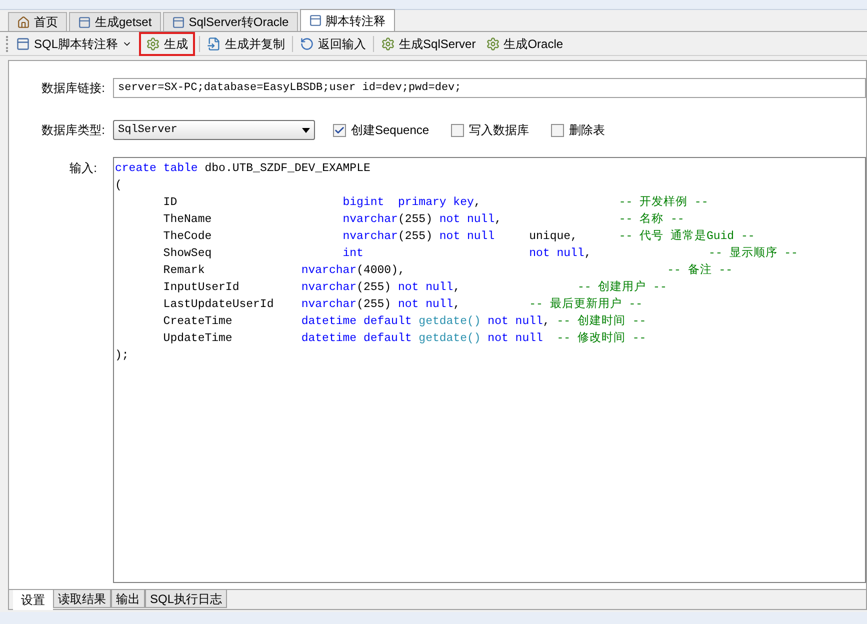 This screenshot has height=624, width=867. What do you see at coordinates (587, 130) in the screenshot?
I see `checkbox-label: 删除表` at bounding box center [587, 130].